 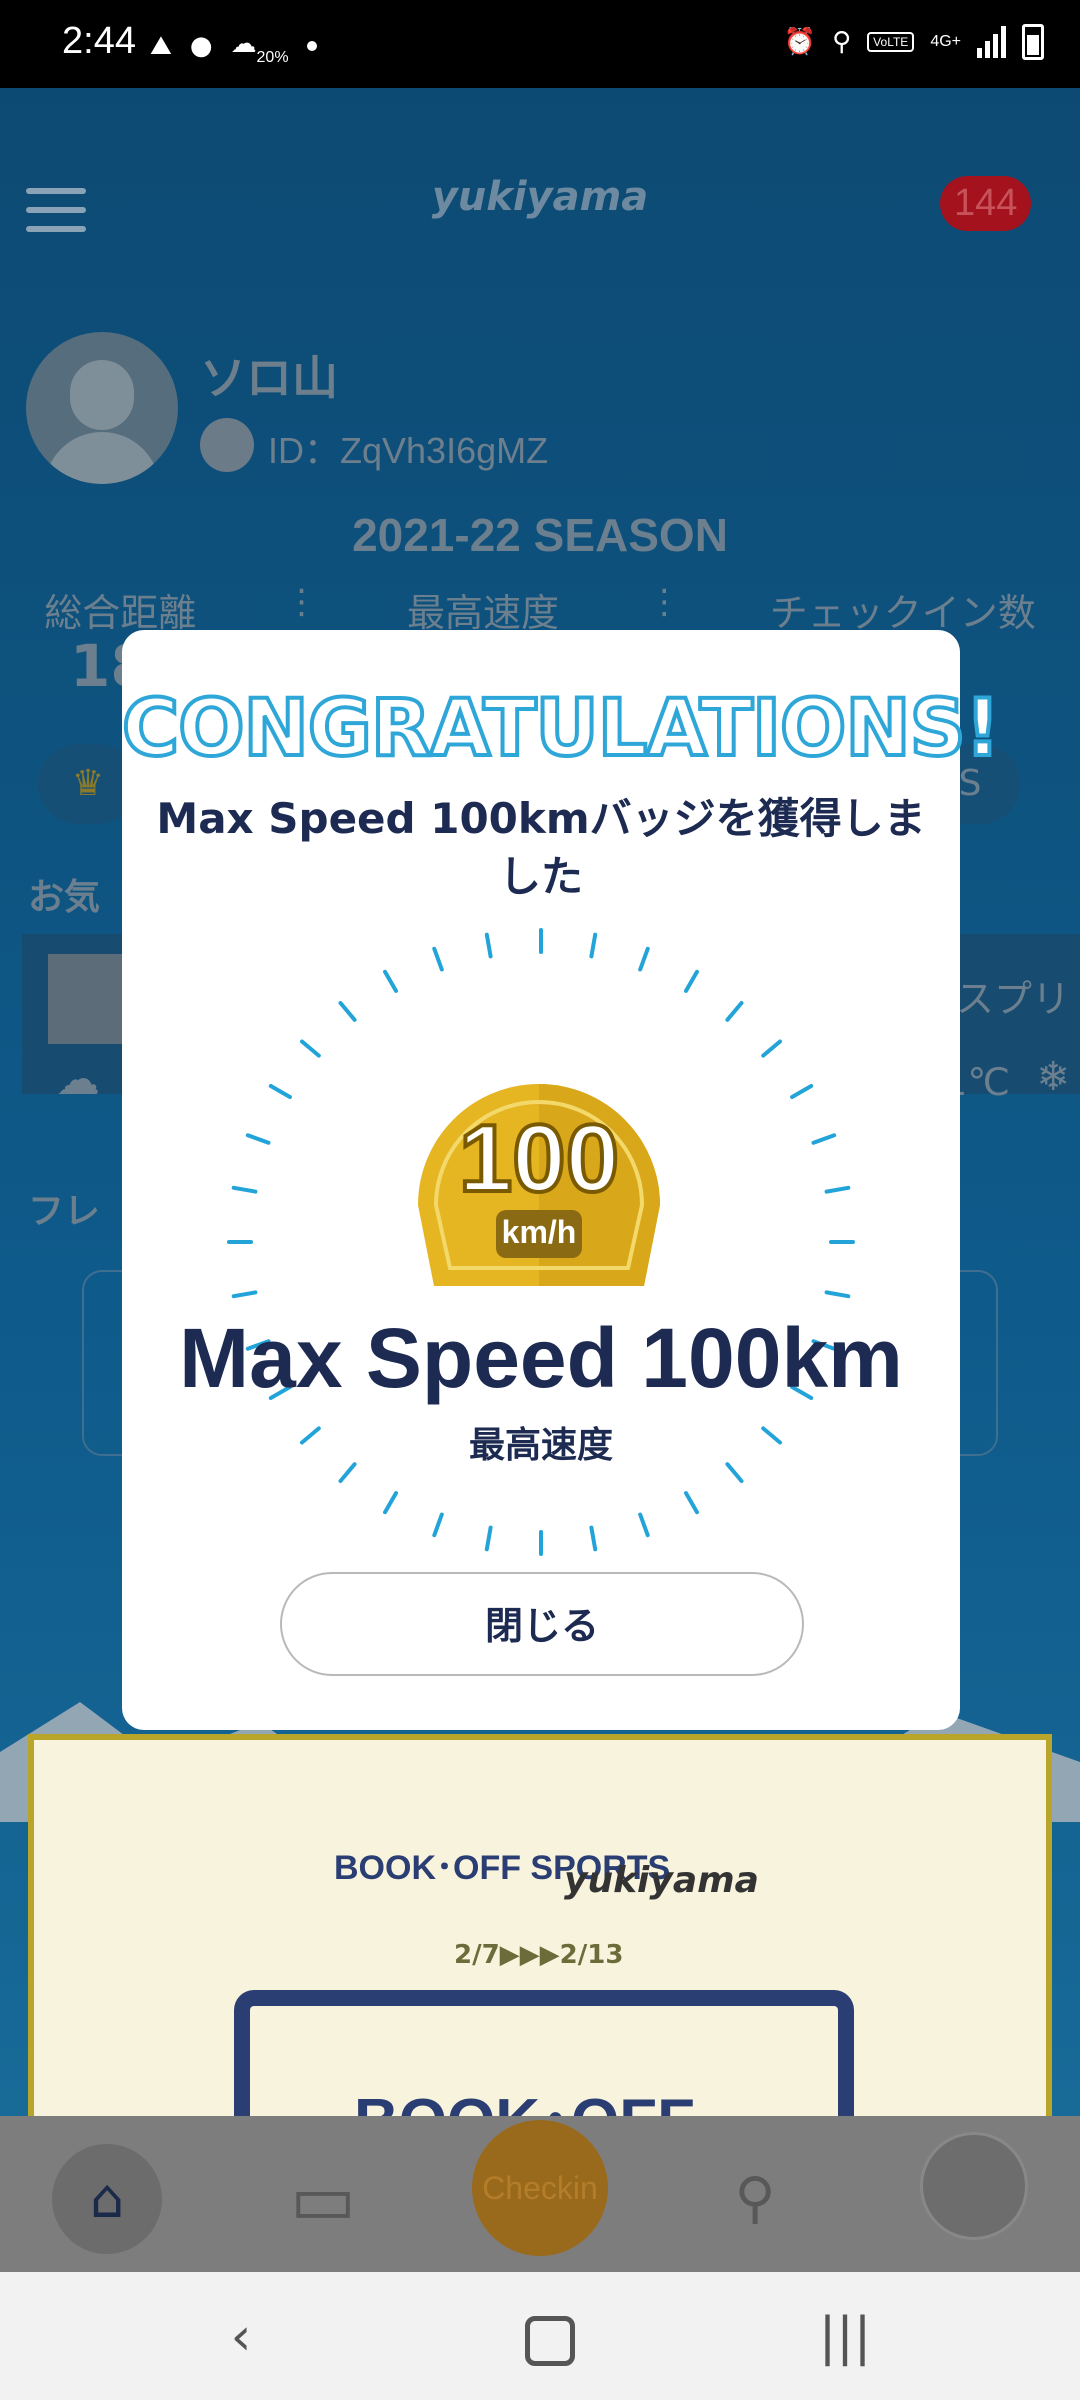 What do you see at coordinates (539, 1158) in the screenshot?
I see `badge-value: 100` at bounding box center [539, 1158].